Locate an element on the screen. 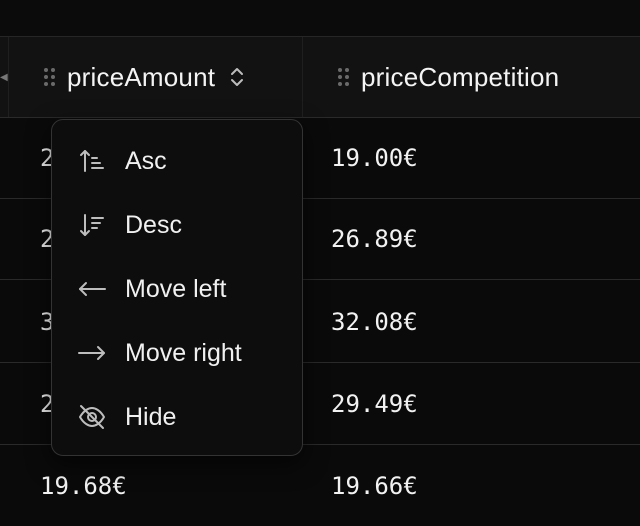 The height and width of the screenshot is (526, 640). menu-item-desc: Desc is located at coordinates (177, 225).